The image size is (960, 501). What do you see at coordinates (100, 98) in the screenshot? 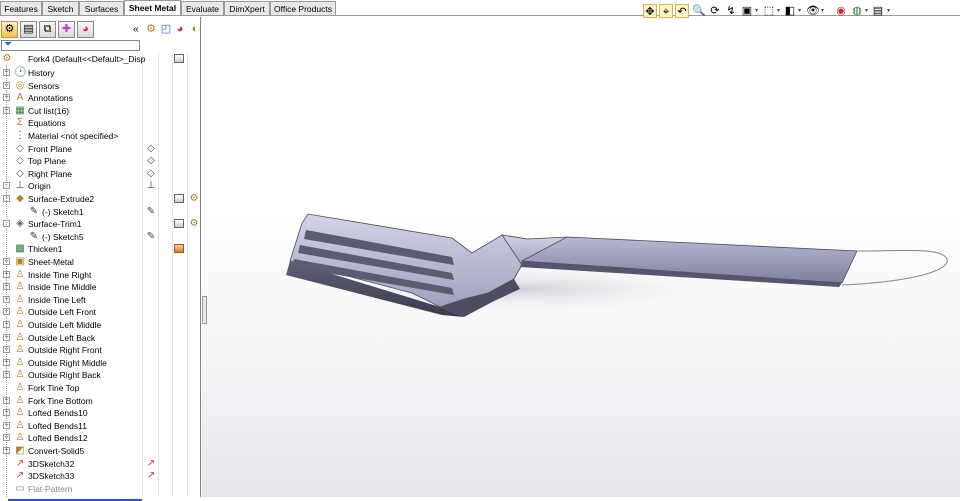
I see `tree-item: + A Annotations` at bounding box center [100, 98].